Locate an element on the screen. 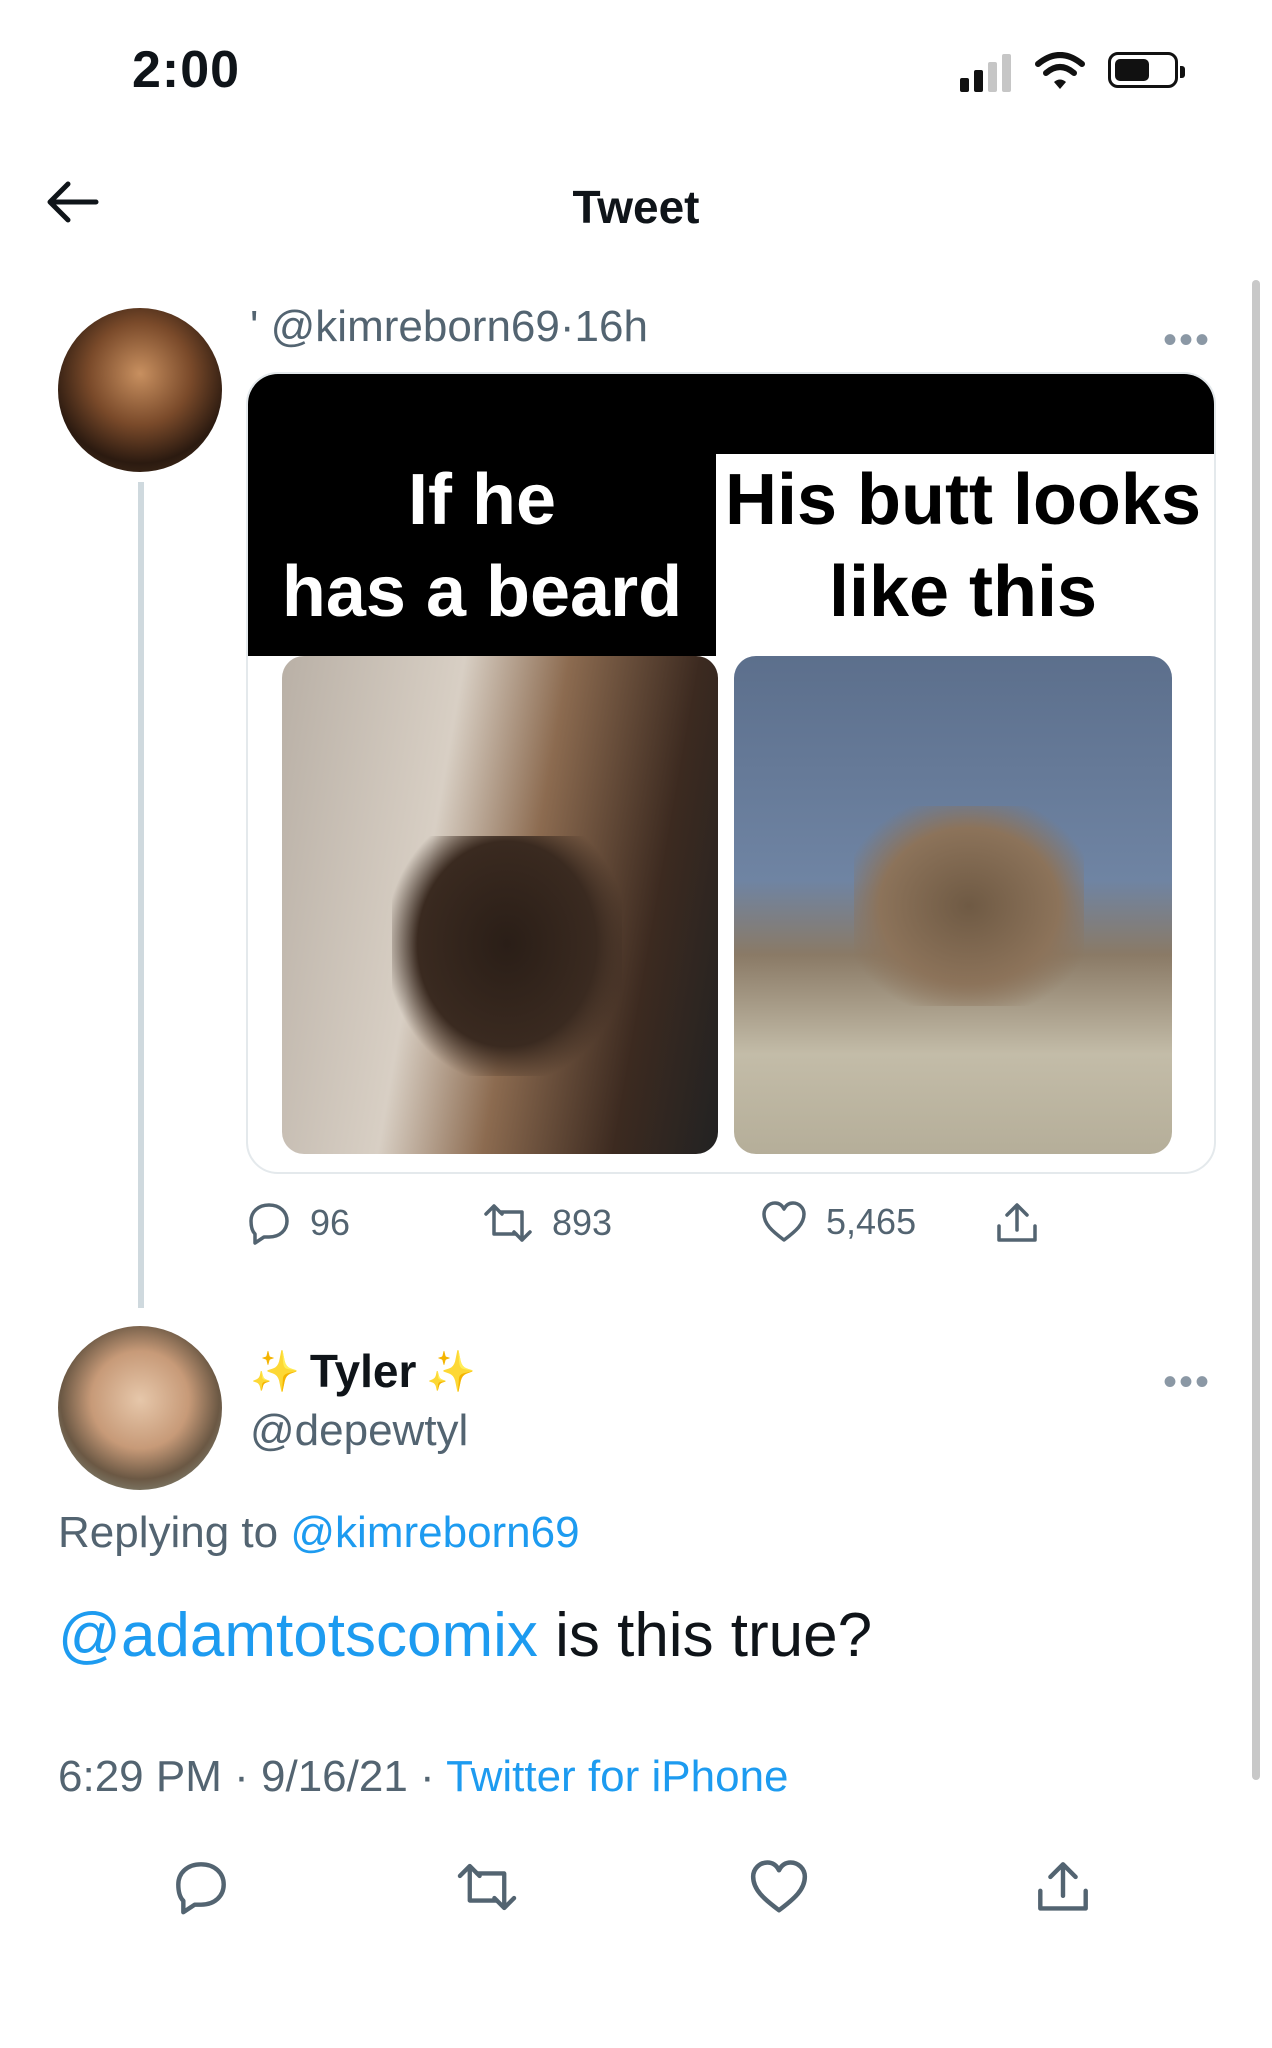 The height and width of the screenshot is (2048, 1272). media-right-caption: His butt looks like this is located at coordinates (963, 555).